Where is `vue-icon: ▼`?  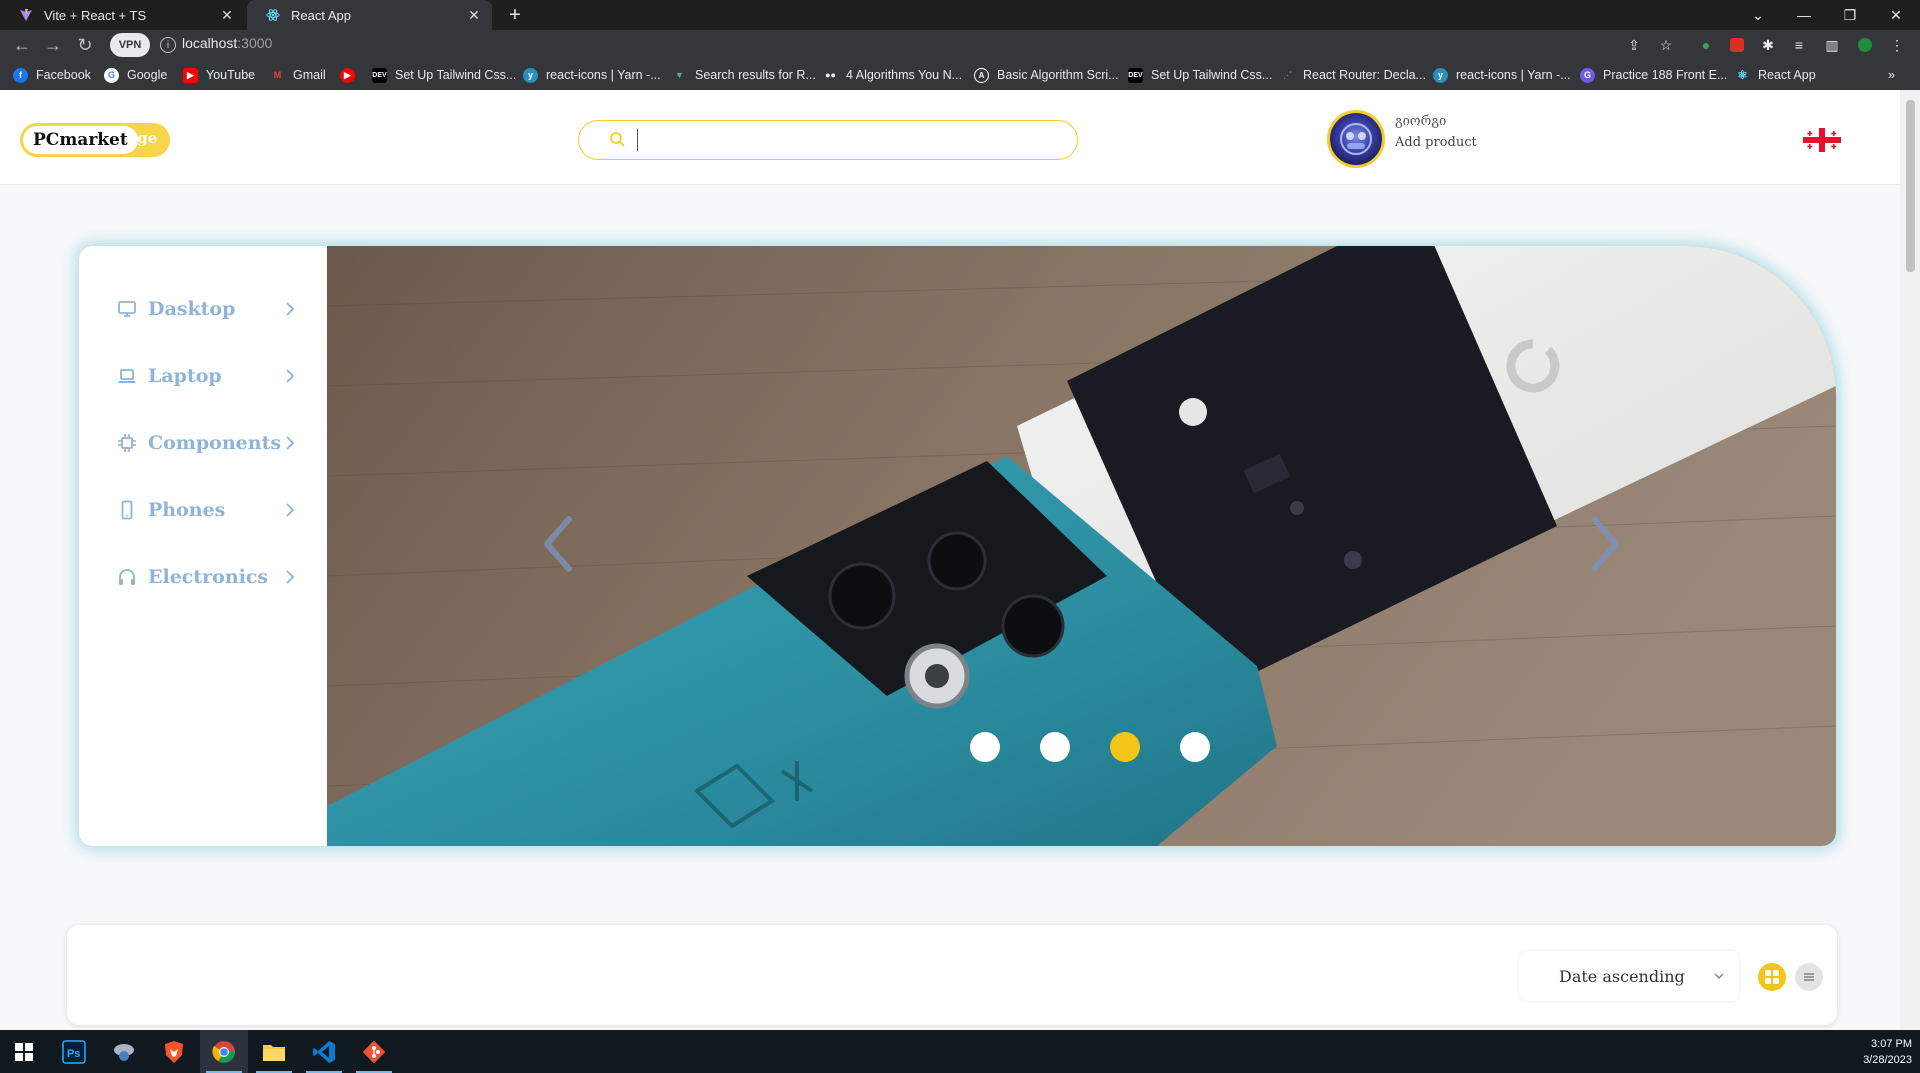 vue-icon: ▼ is located at coordinates (679, 75).